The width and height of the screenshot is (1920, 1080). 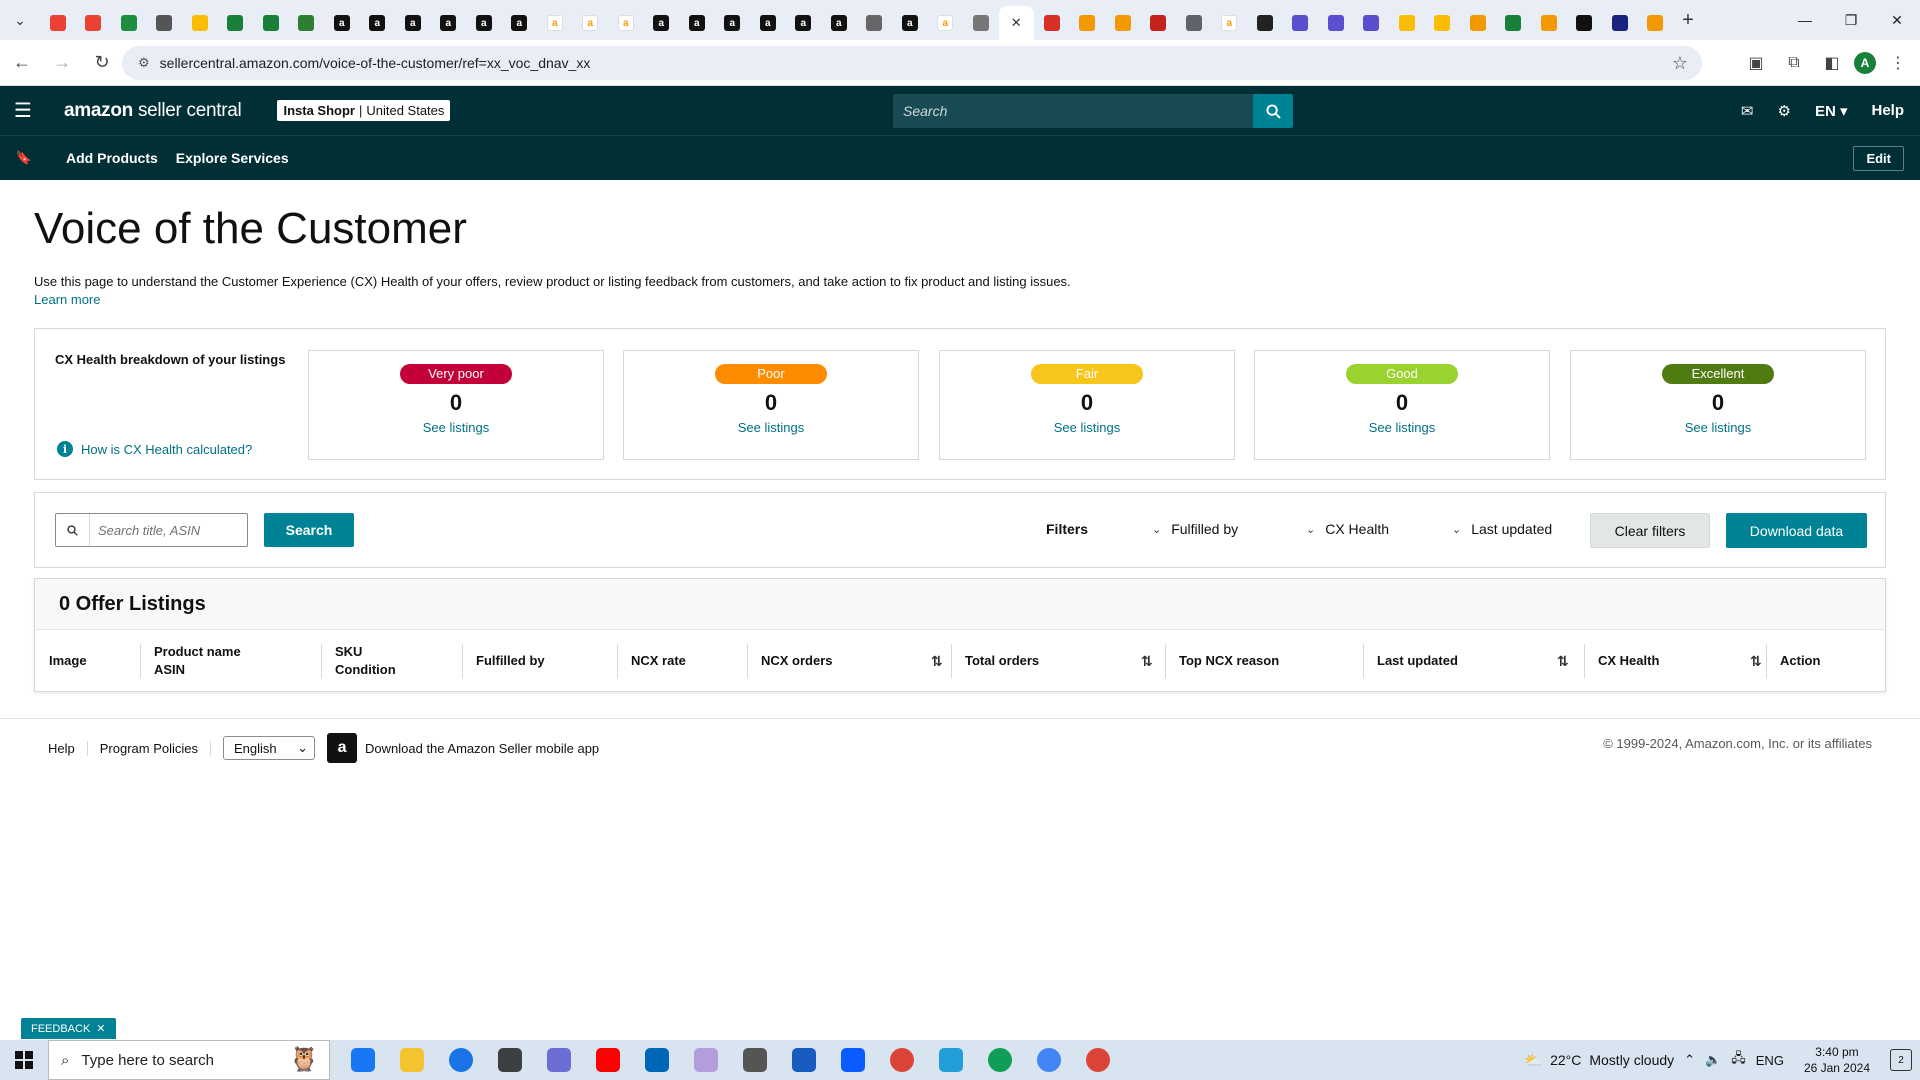 What do you see at coordinates (852, 1060) in the screenshot?
I see `zoom-taskbar-icon` at bounding box center [852, 1060].